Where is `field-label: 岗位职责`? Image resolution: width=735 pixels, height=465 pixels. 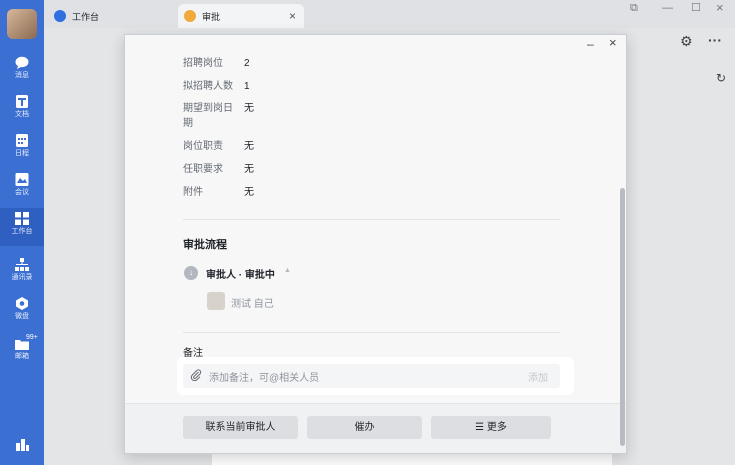
field-label: 岗位职责 is located at coordinates (203, 146).